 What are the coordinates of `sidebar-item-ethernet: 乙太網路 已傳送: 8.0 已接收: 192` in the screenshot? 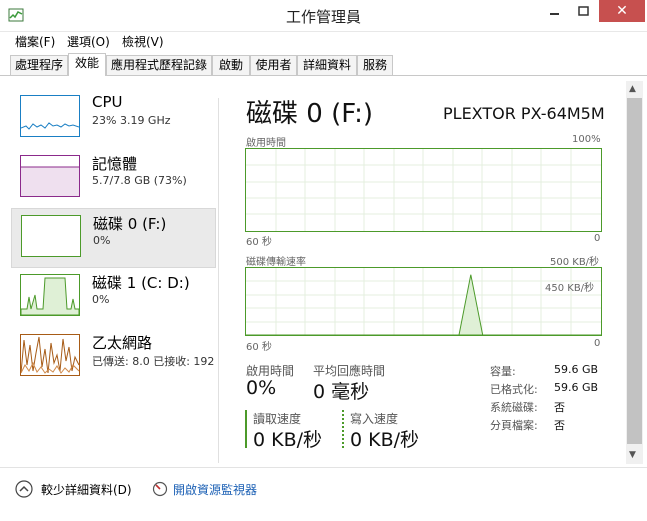 It's located at (112, 357).